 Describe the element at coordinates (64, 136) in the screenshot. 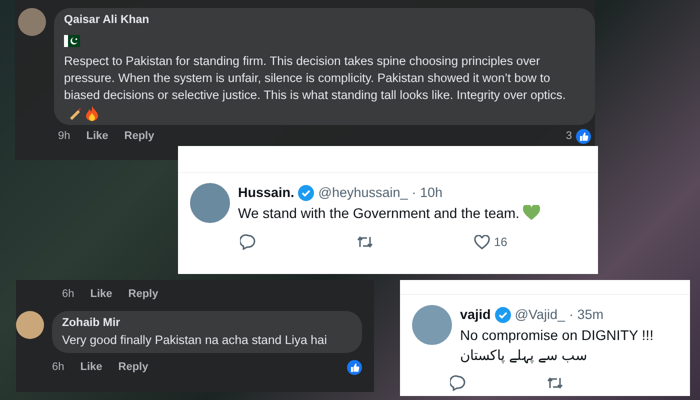

I see `comment-time: 9h` at that location.